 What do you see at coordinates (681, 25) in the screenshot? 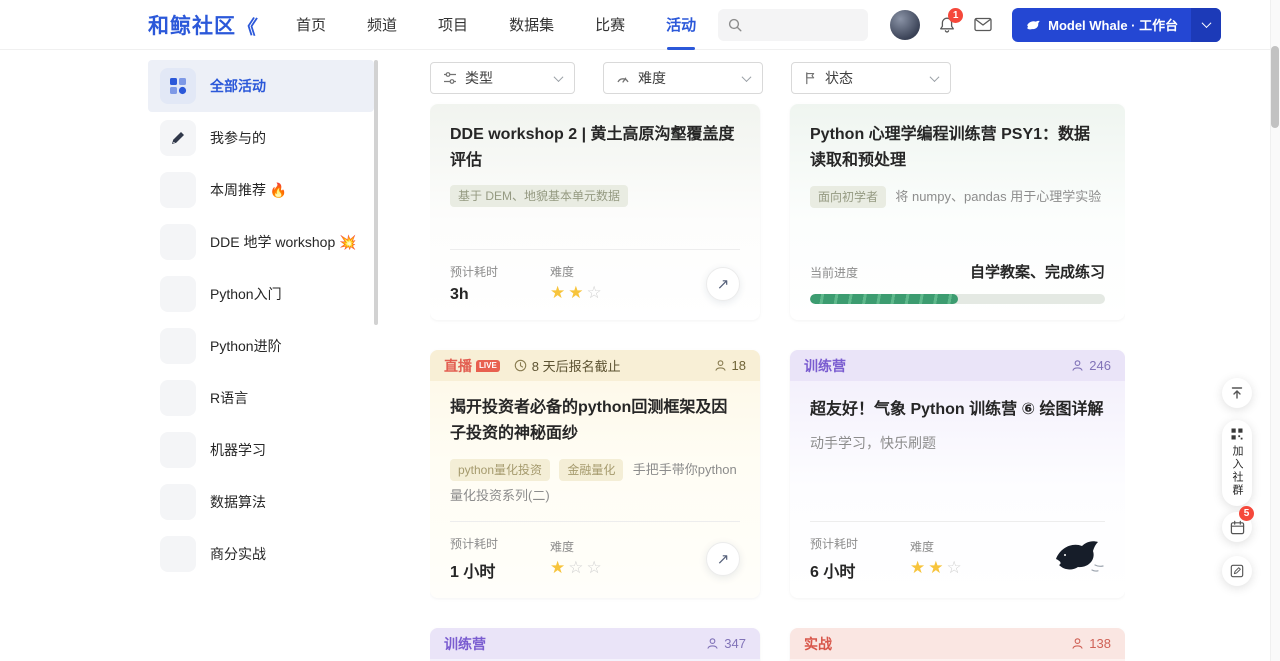
I see `nav-item-activities: 活动` at bounding box center [681, 25].